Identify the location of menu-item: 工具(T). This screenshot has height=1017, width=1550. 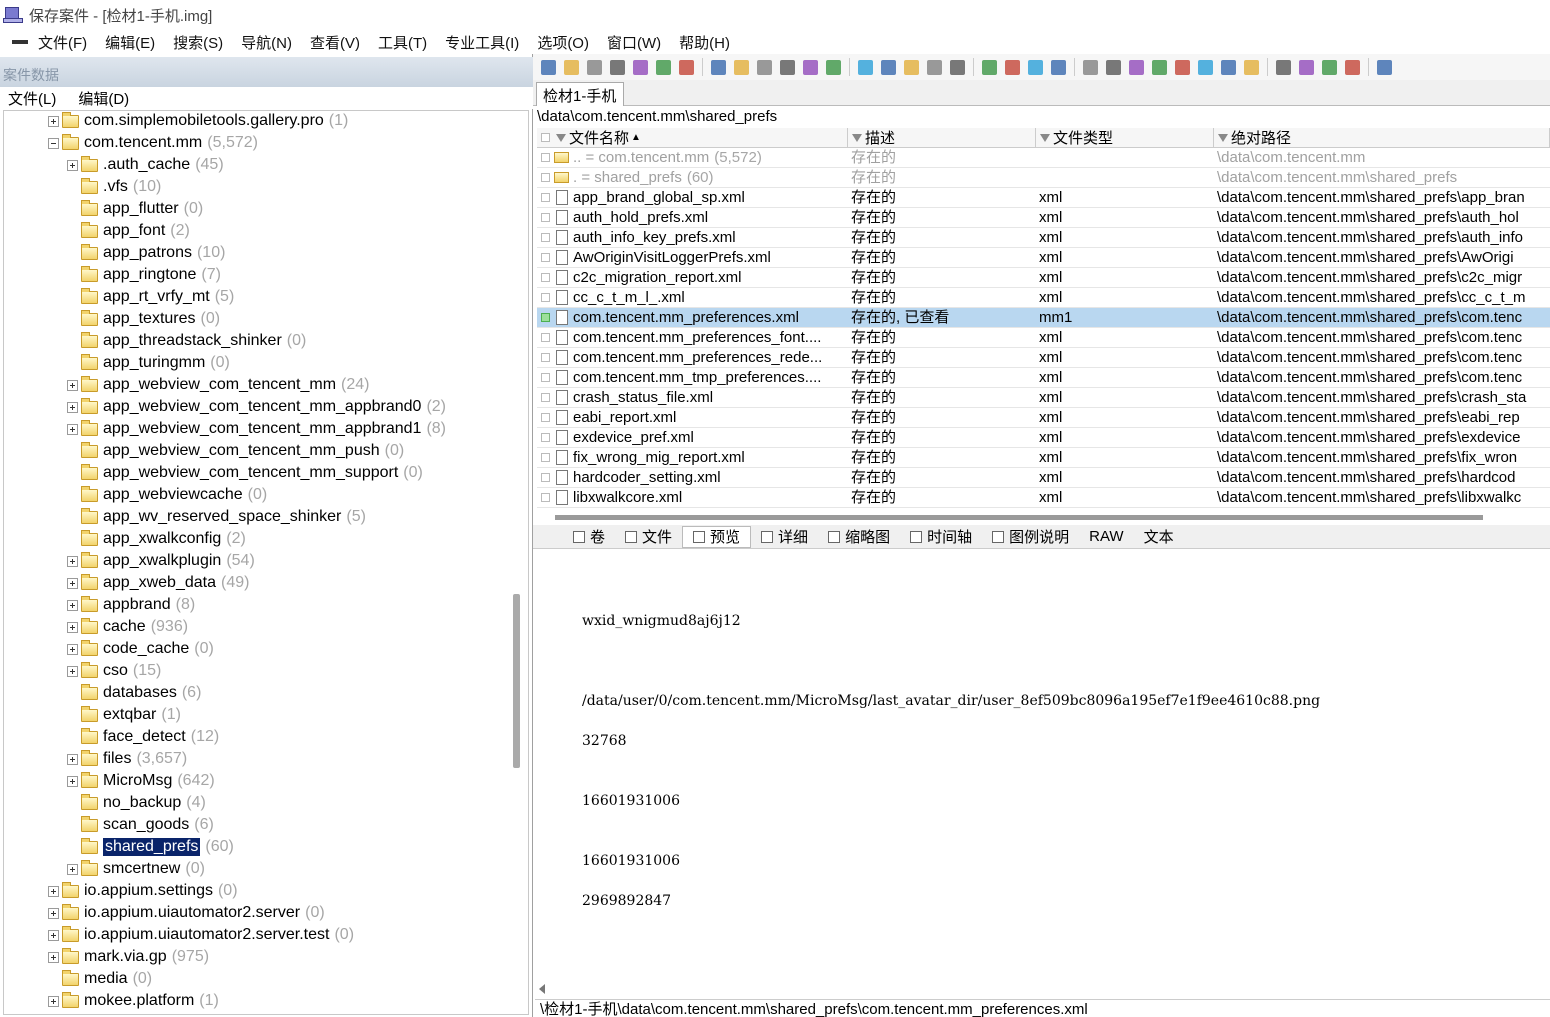
(402, 42).